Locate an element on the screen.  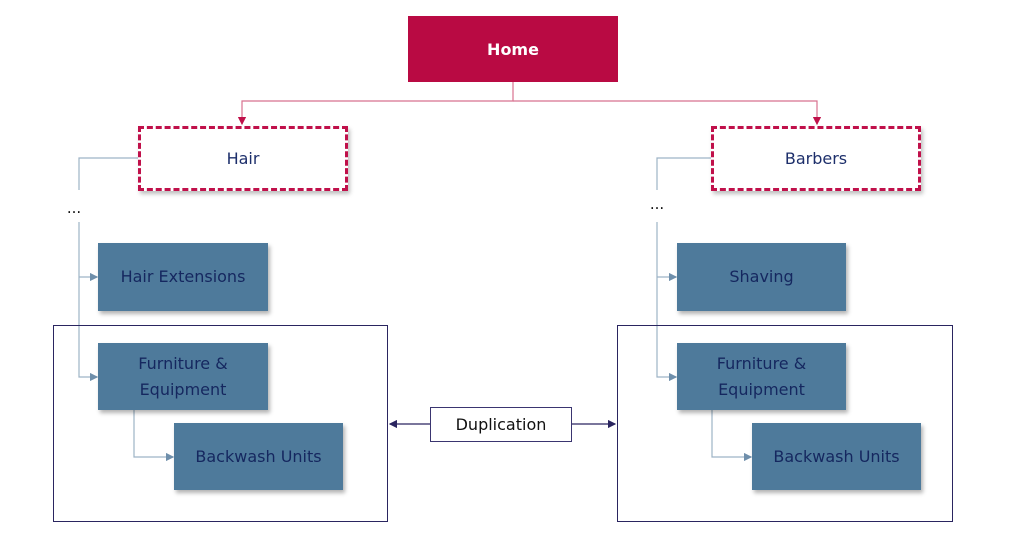
hair-furniture-node: Furniture & Equipment is located at coordinates (183, 376).